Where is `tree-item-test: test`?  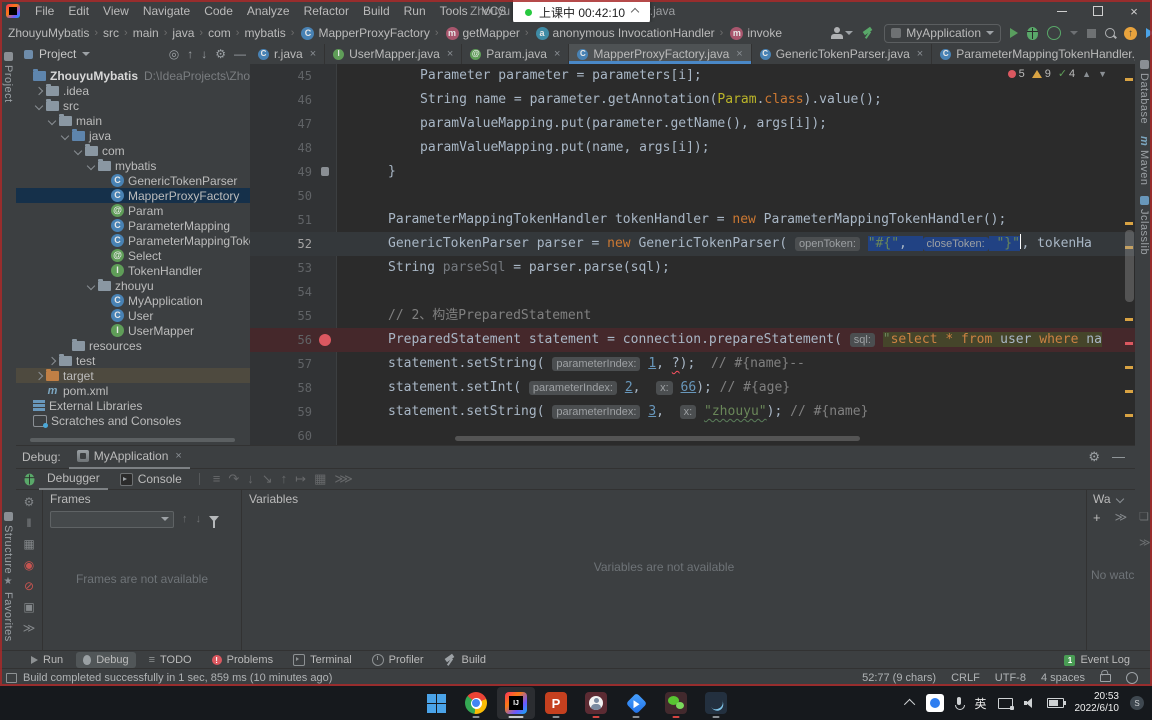 tree-item-test: test is located at coordinates (133, 360).